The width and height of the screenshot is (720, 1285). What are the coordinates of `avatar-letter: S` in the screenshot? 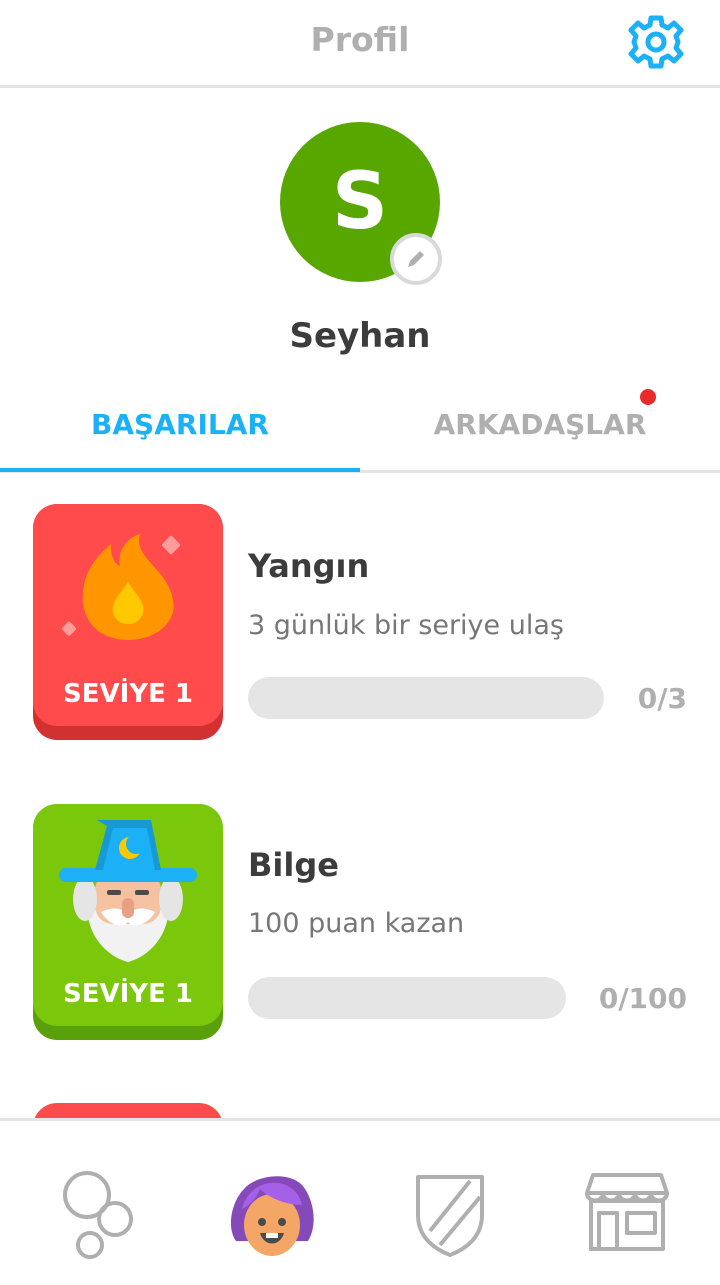 It's located at (360, 202).